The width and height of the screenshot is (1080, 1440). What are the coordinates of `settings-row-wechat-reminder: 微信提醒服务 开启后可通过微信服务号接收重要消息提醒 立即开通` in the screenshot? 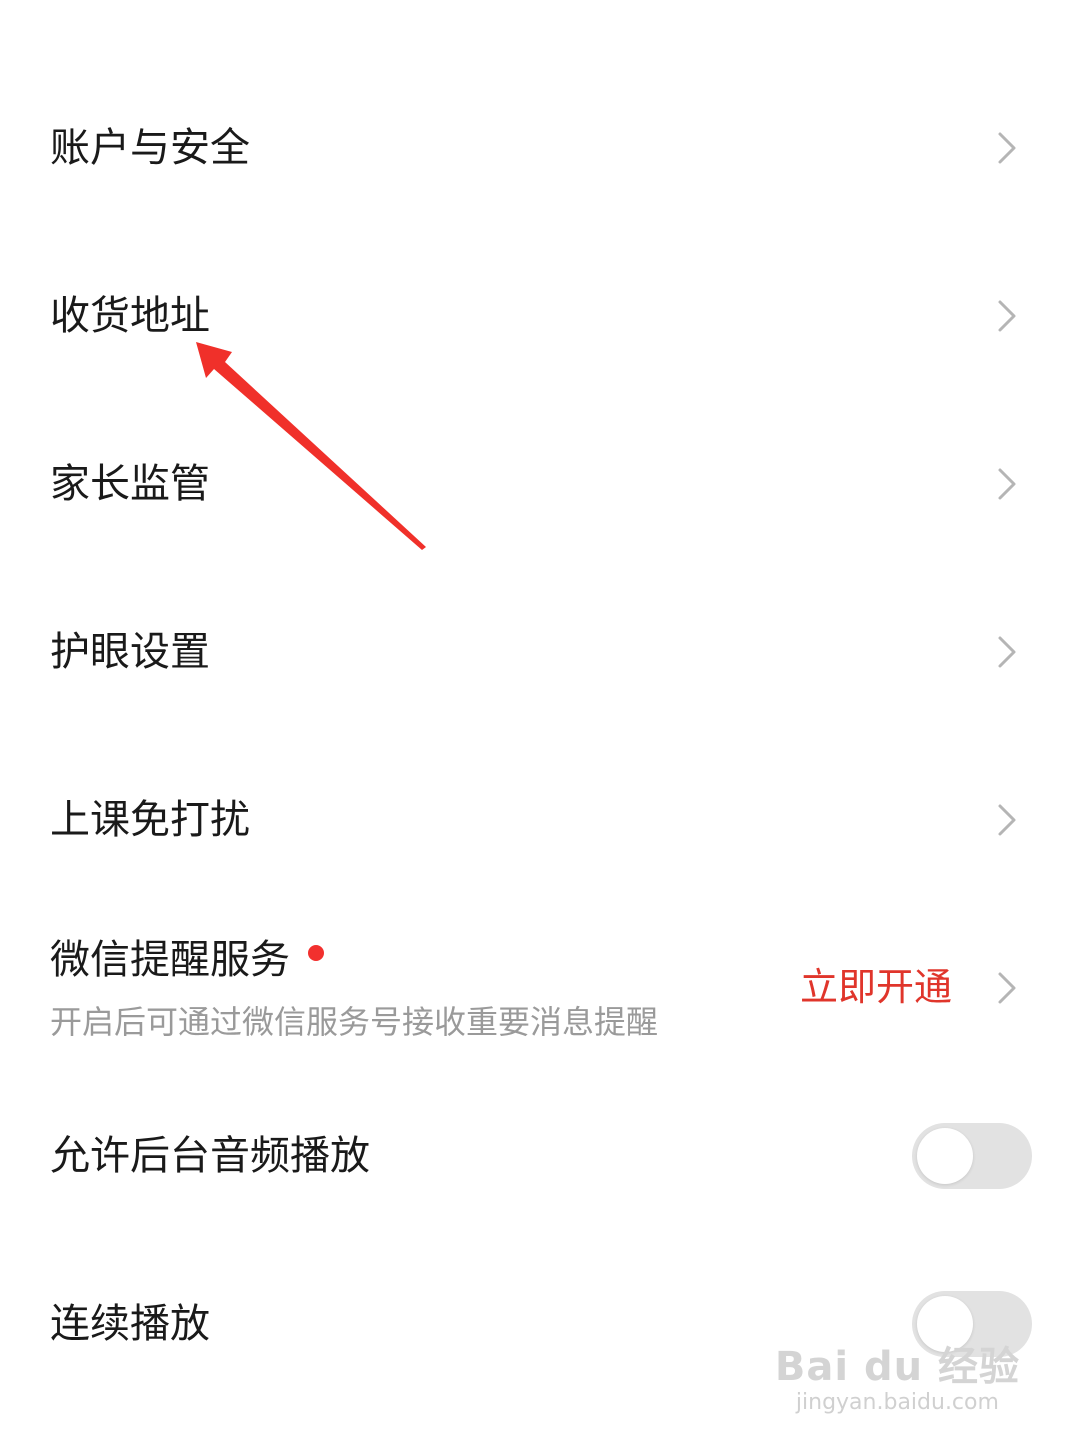 It's located at (540, 990).